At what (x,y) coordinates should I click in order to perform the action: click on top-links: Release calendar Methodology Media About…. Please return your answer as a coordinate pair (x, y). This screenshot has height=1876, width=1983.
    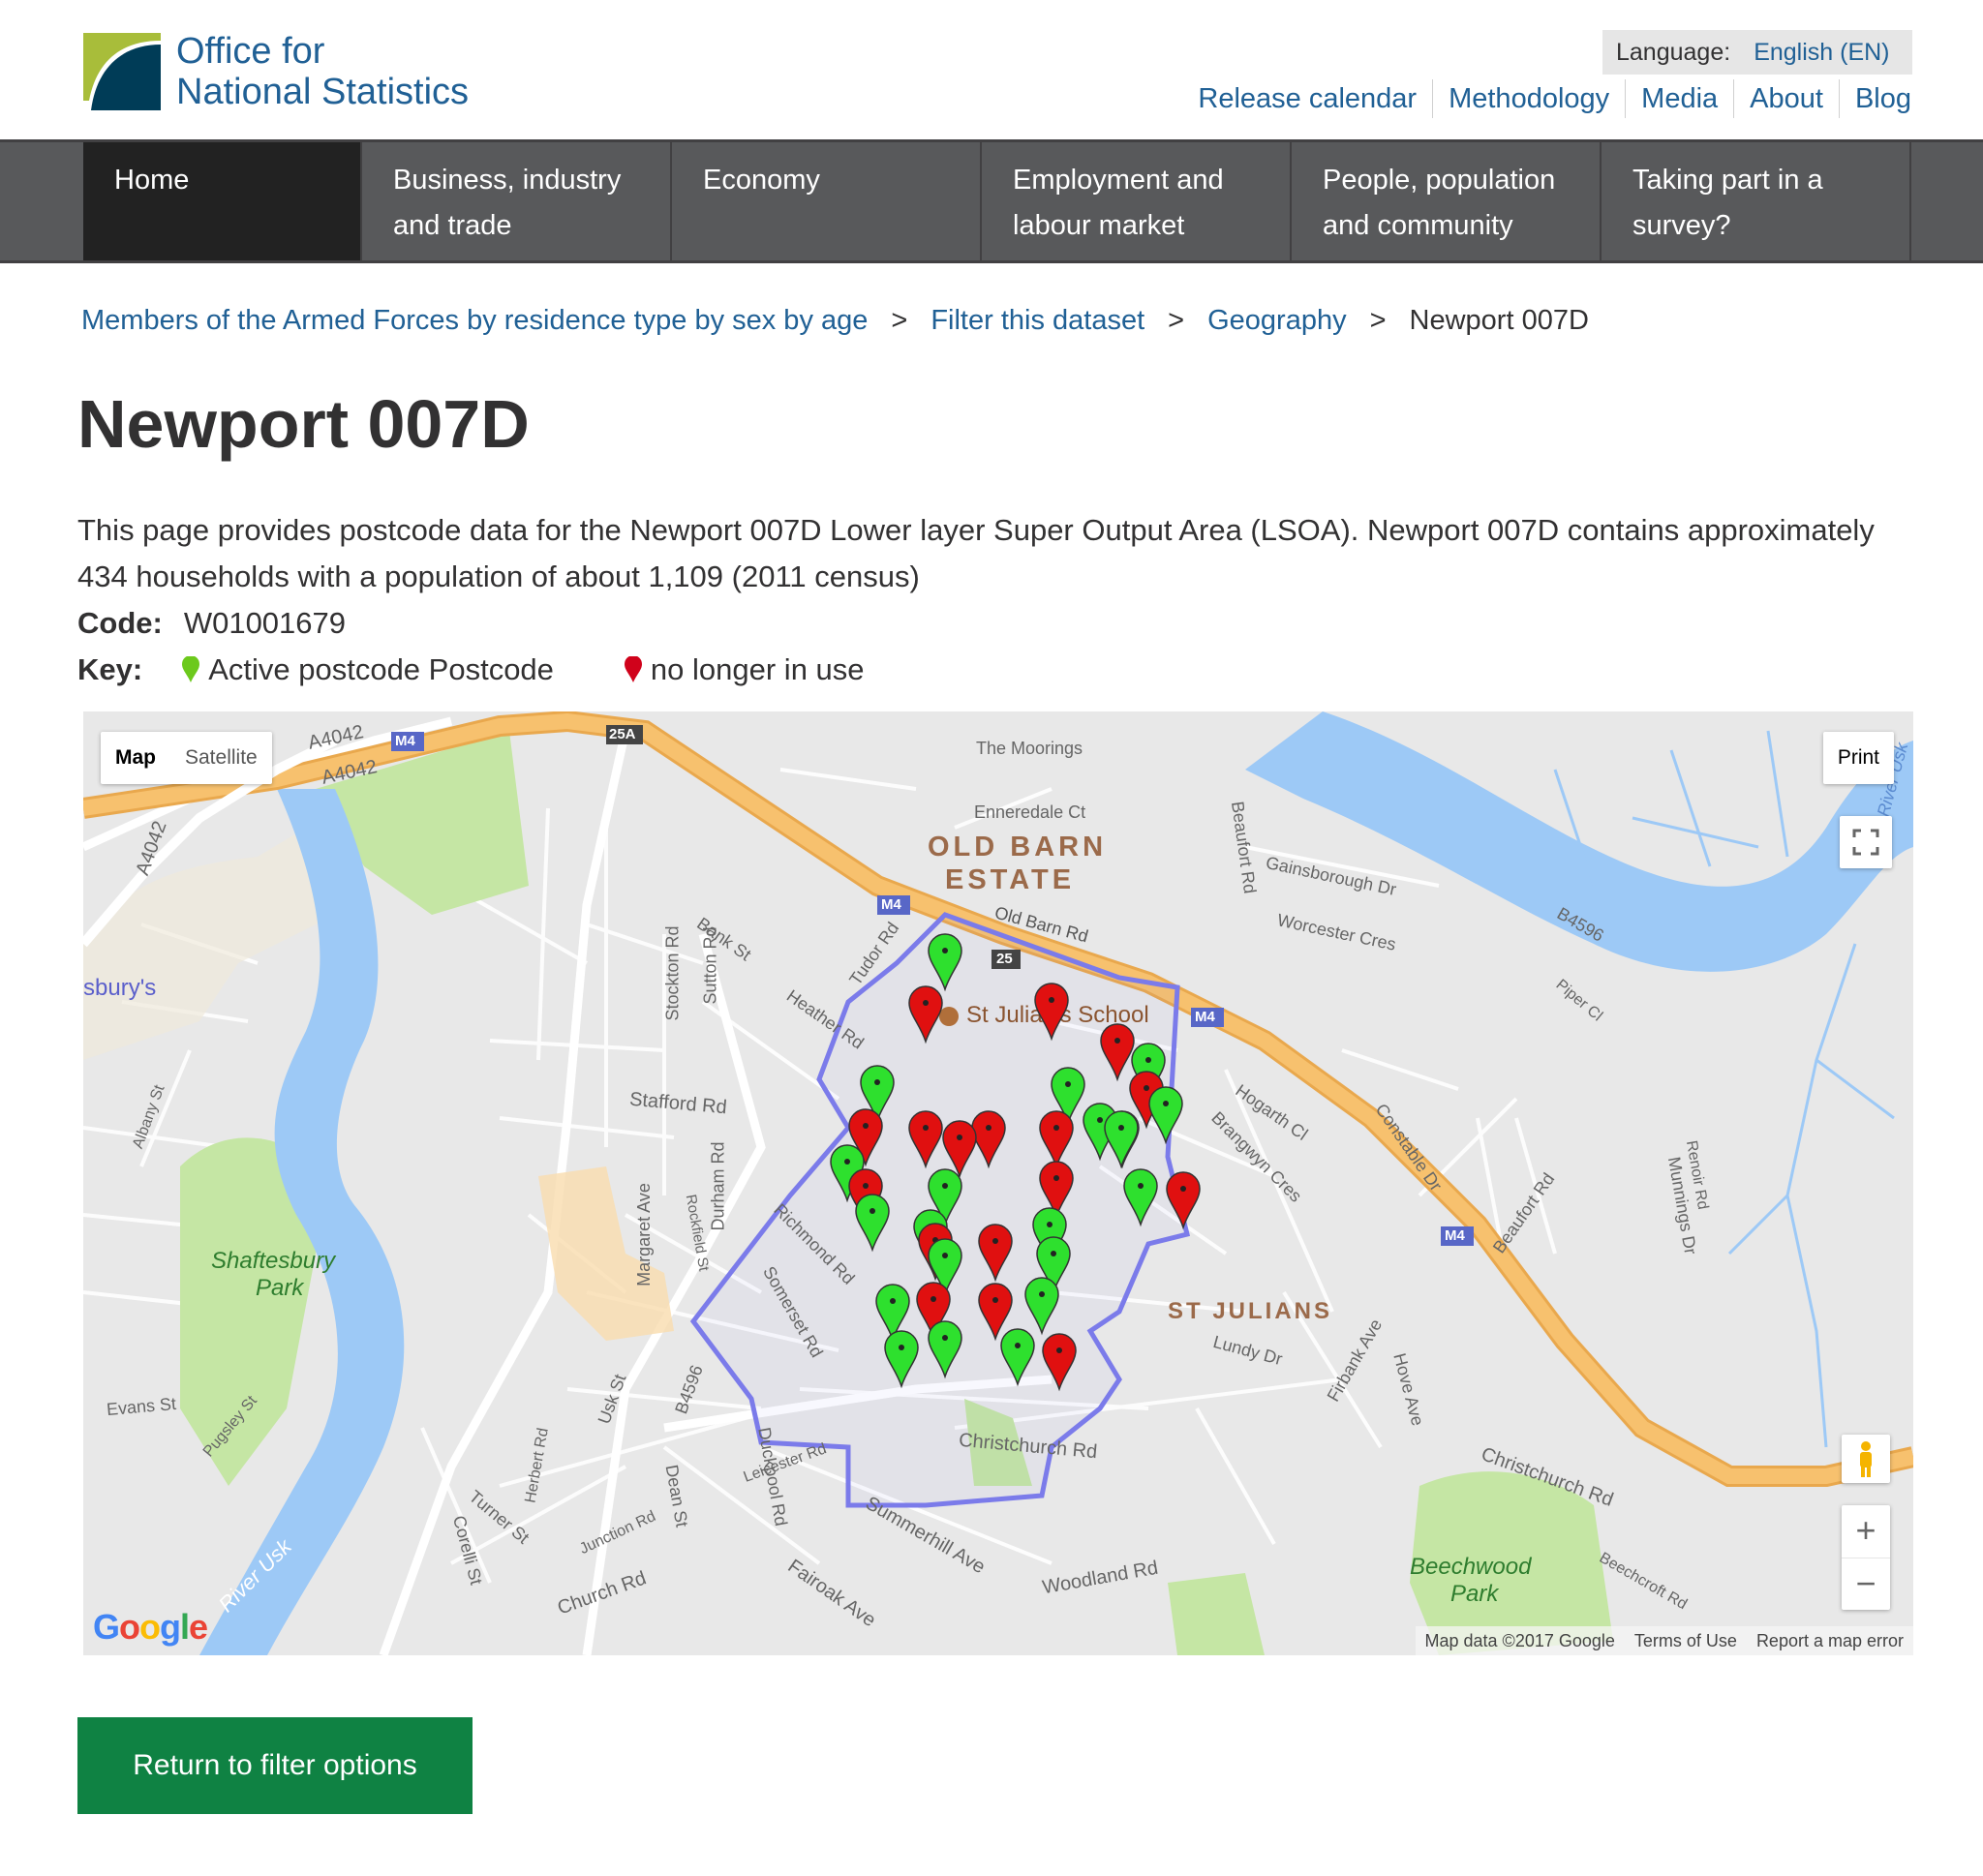
    Looking at the image, I should click on (1547, 98).